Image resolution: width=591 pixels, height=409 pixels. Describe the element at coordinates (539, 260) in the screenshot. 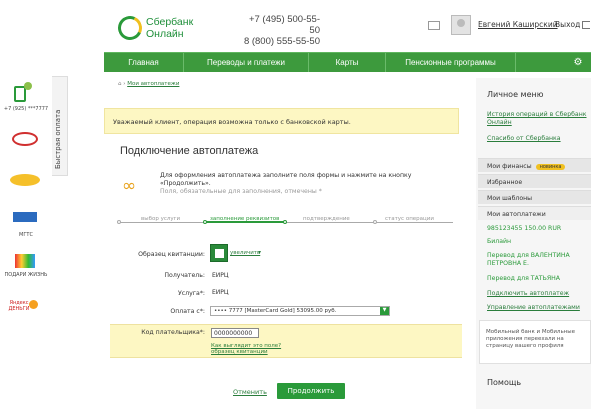

I see `autopay-item: Перевод для ВАЛЕНТИНА ПЕТРОВНА Е.` at that location.